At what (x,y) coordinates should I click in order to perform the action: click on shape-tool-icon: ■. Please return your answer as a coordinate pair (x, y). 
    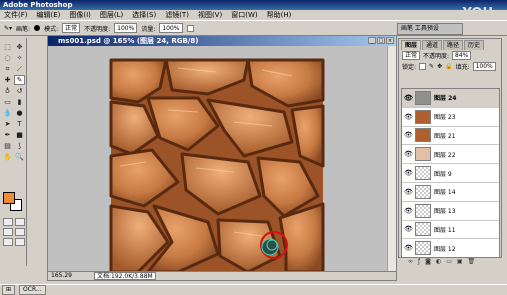
    Looking at the image, I should click on (19, 135).